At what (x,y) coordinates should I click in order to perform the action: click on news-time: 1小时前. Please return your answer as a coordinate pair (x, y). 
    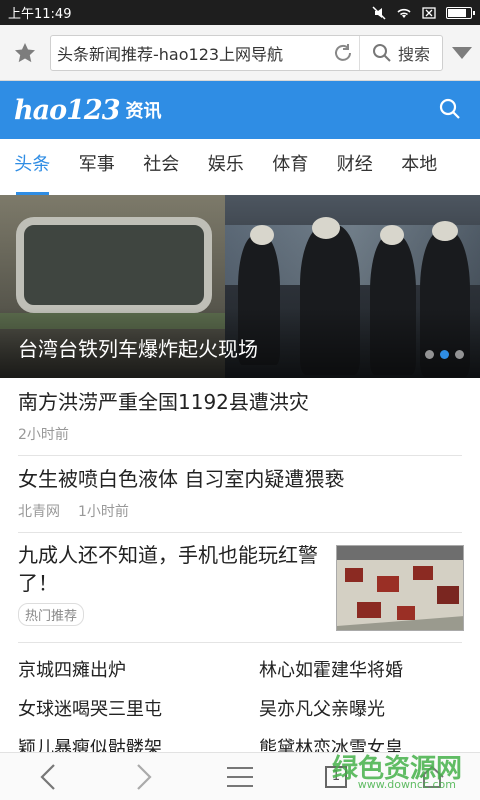
    Looking at the image, I should click on (103, 512).